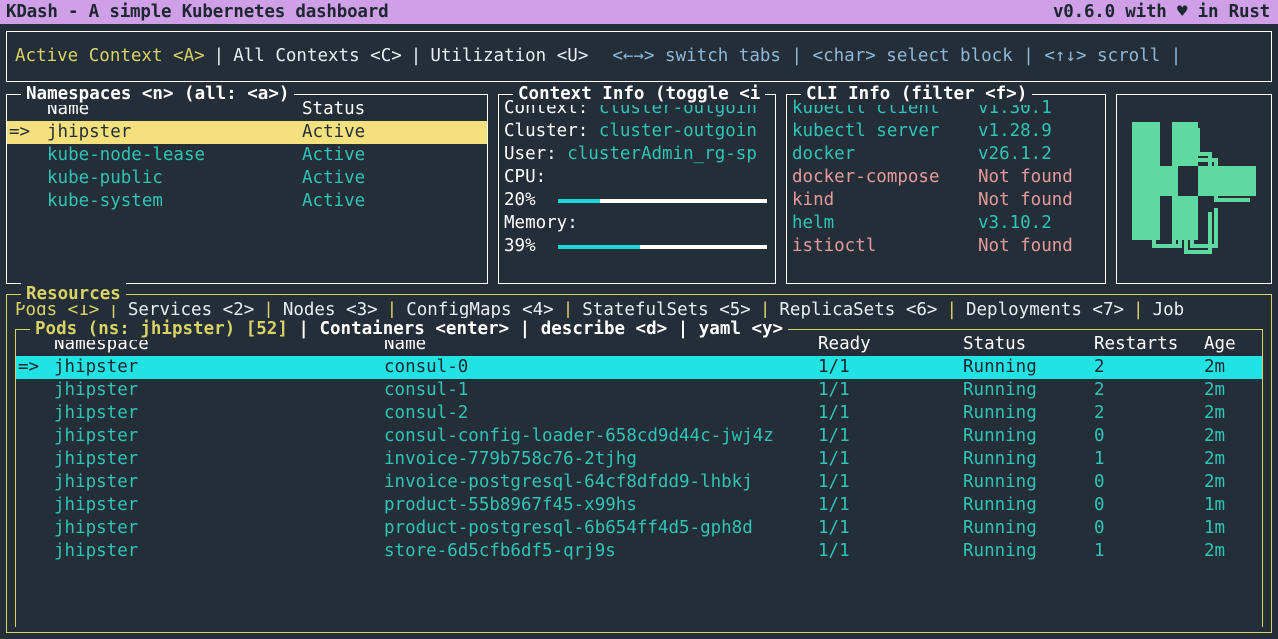 The width and height of the screenshot is (1278, 639). Describe the element at coordinates (541, 223) in the screenshot. I see `memory-label: Memory:` at that location.